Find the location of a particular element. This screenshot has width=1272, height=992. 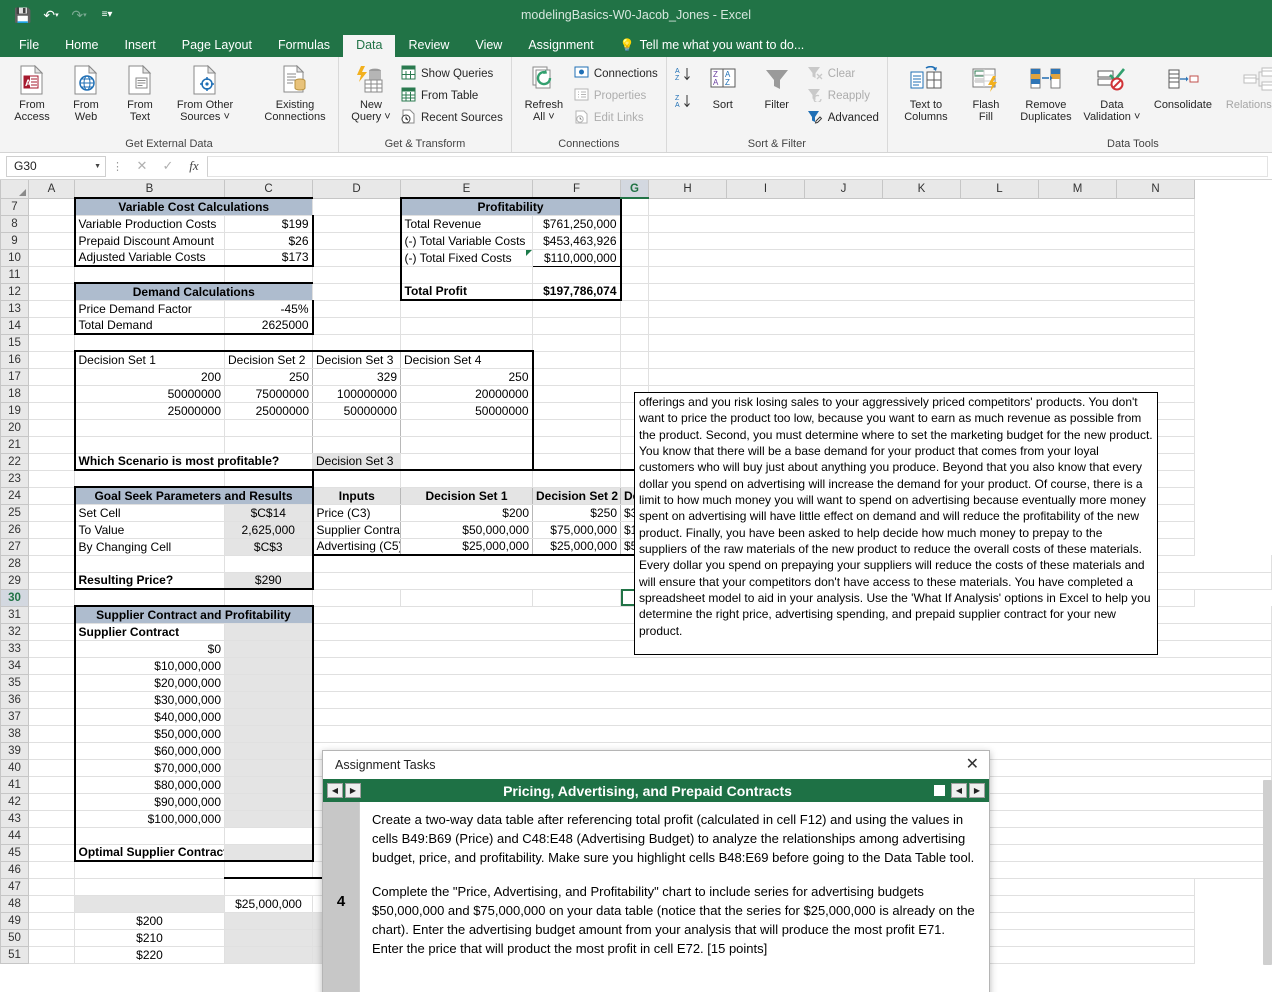

cell-H16 is located at coordinates (921, 360).